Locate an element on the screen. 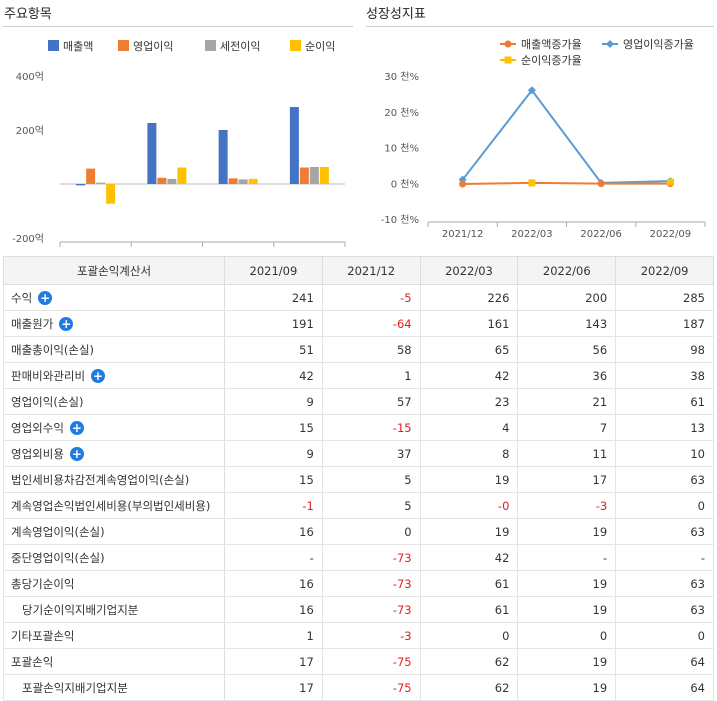 This screenshot has width=717, height=701. value-cell: -5 is located at coordinates (371, 297).